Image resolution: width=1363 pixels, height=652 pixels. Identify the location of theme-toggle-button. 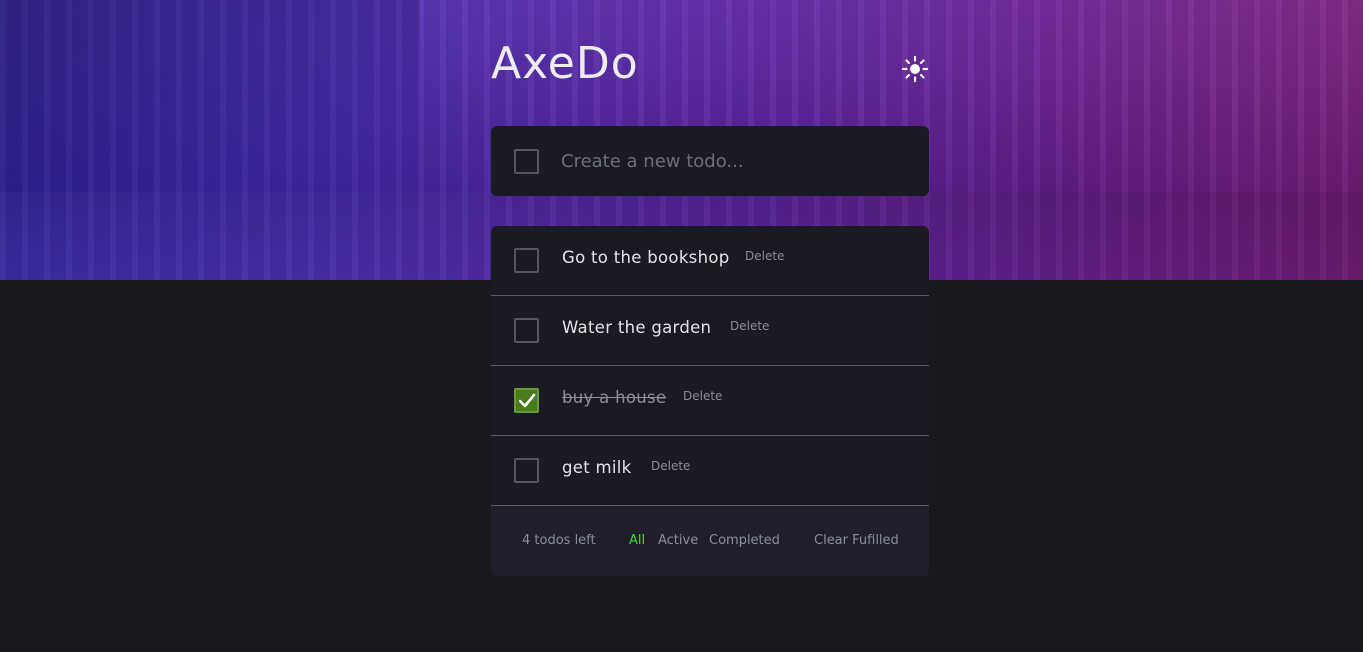
(915, 69).